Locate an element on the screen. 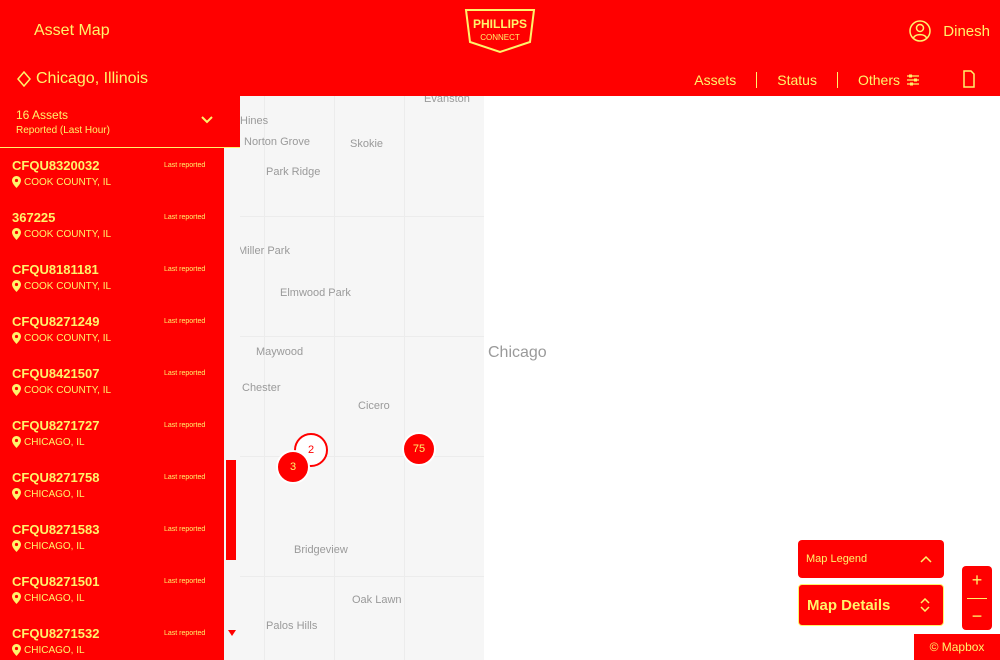 Image resolution: width=1000 pixels, height=660 pixels. asset-code: CFQU8320032 is located at coordinates (56, 165).